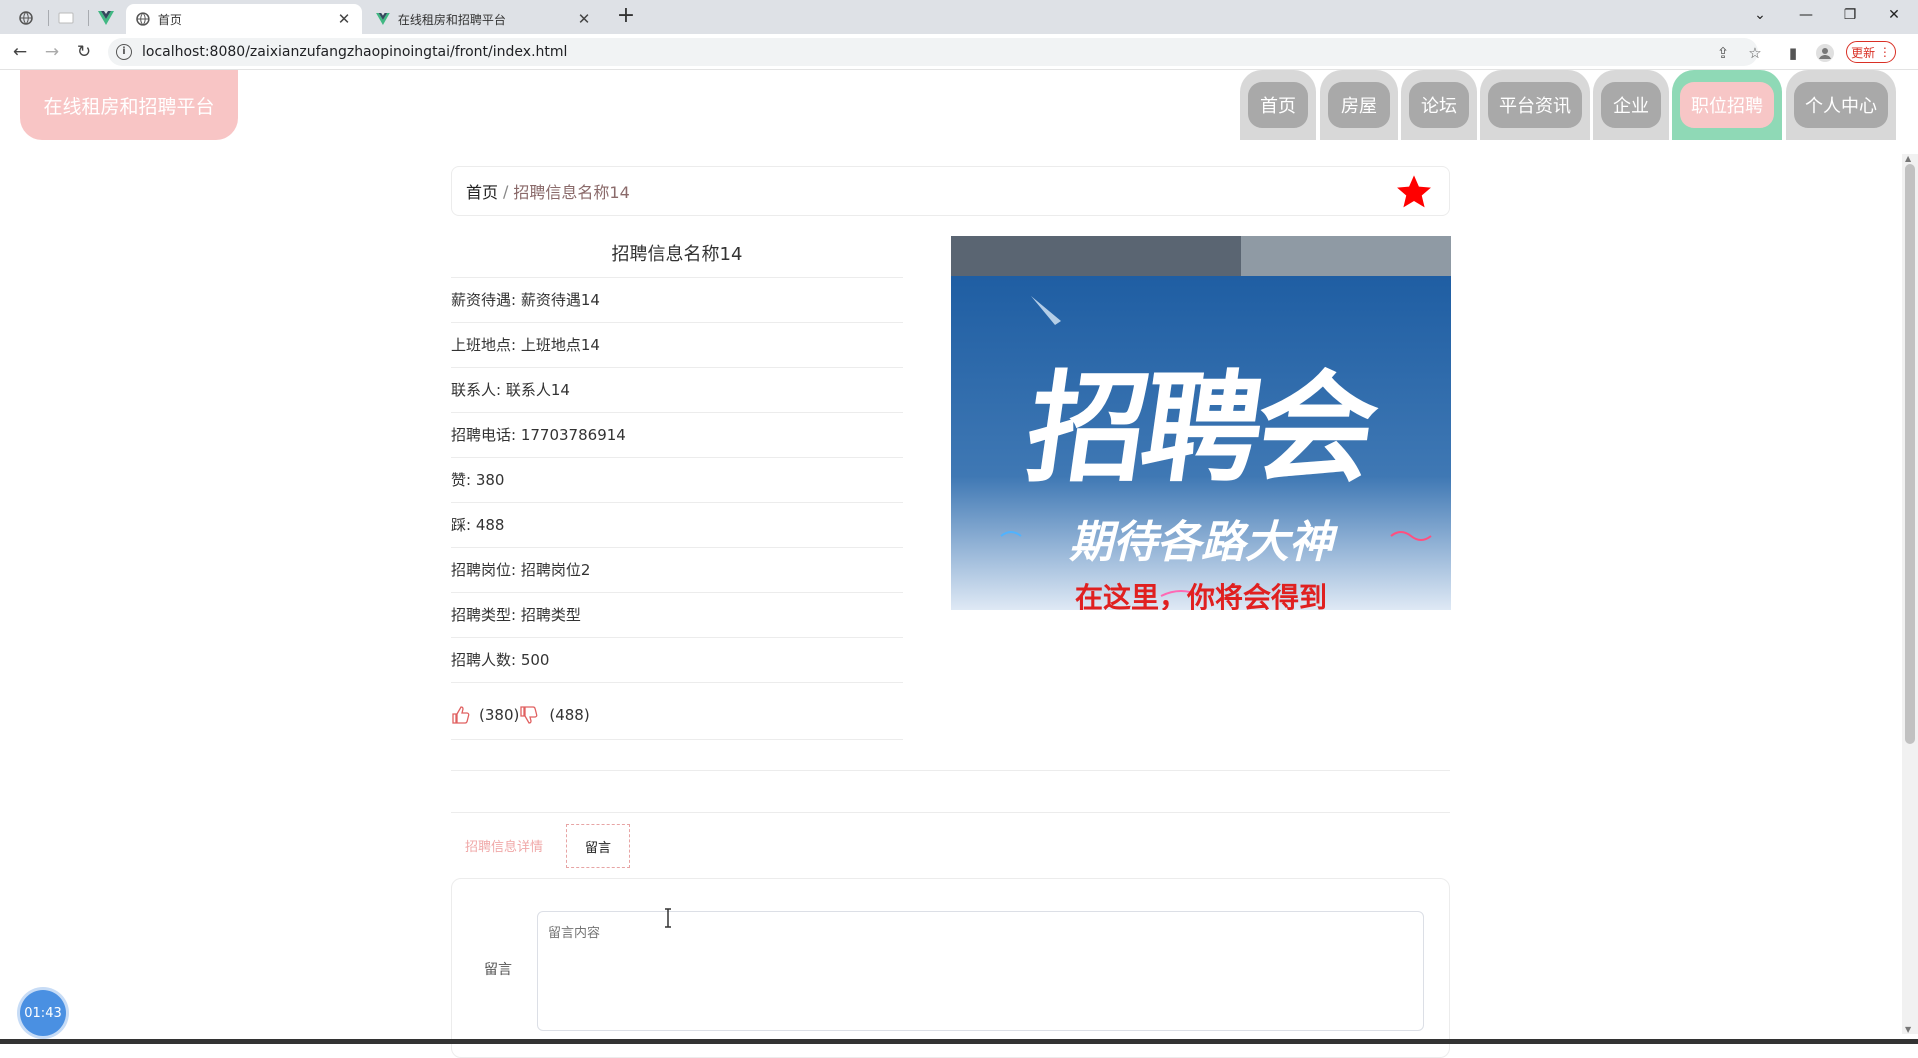 This screenshot has height=1058, width=1918. I want to click on pinned-tab-vue, so click(106, 18).